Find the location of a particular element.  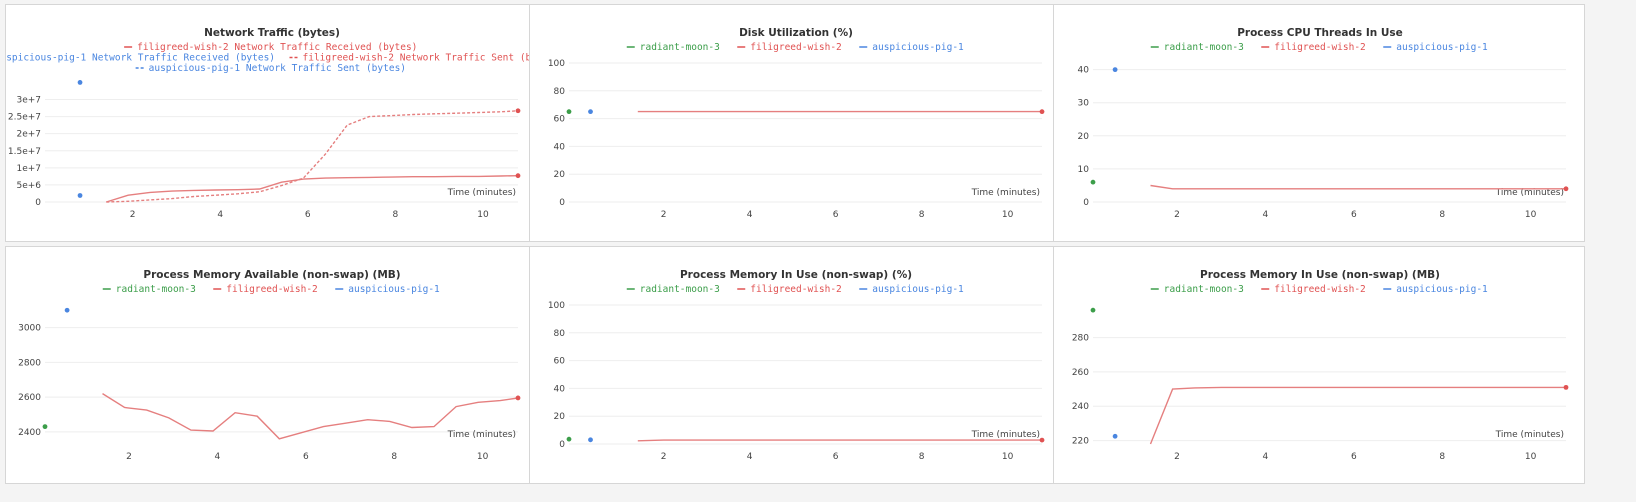

y-tick-label: 2800 is located at coordinates (29, 363).